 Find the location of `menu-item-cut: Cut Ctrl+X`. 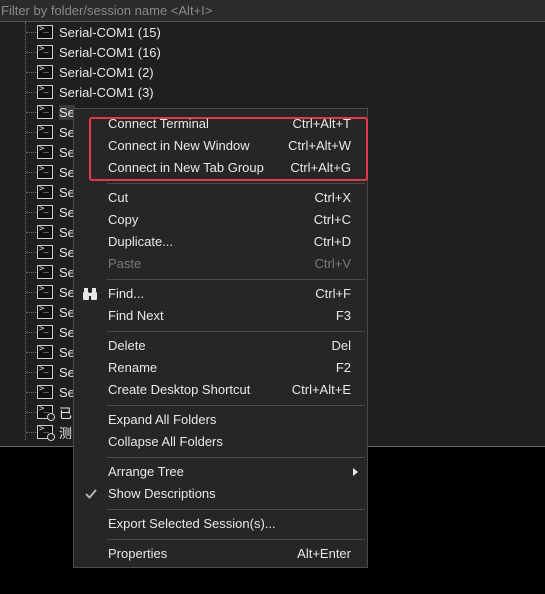

menu-item-cut: Cut Ctrl+X is located at coordinates (220, 198).